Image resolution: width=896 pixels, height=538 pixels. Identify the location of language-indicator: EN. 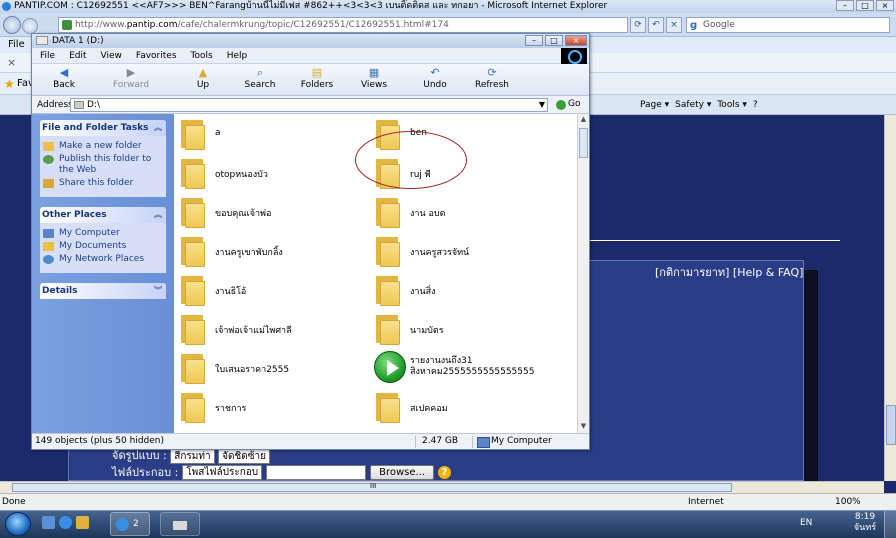
(806, 523).